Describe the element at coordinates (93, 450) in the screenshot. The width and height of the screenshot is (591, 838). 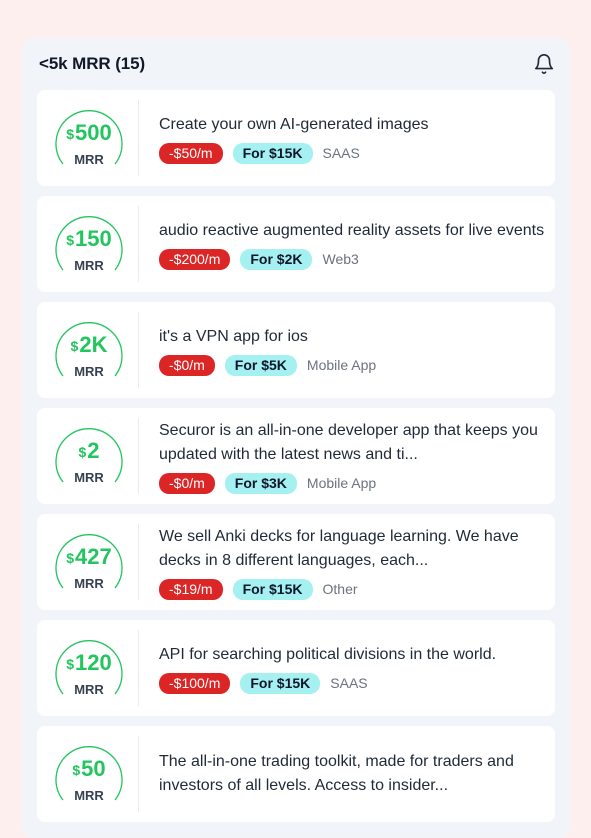
I see `mrr-value: 2` at that location.